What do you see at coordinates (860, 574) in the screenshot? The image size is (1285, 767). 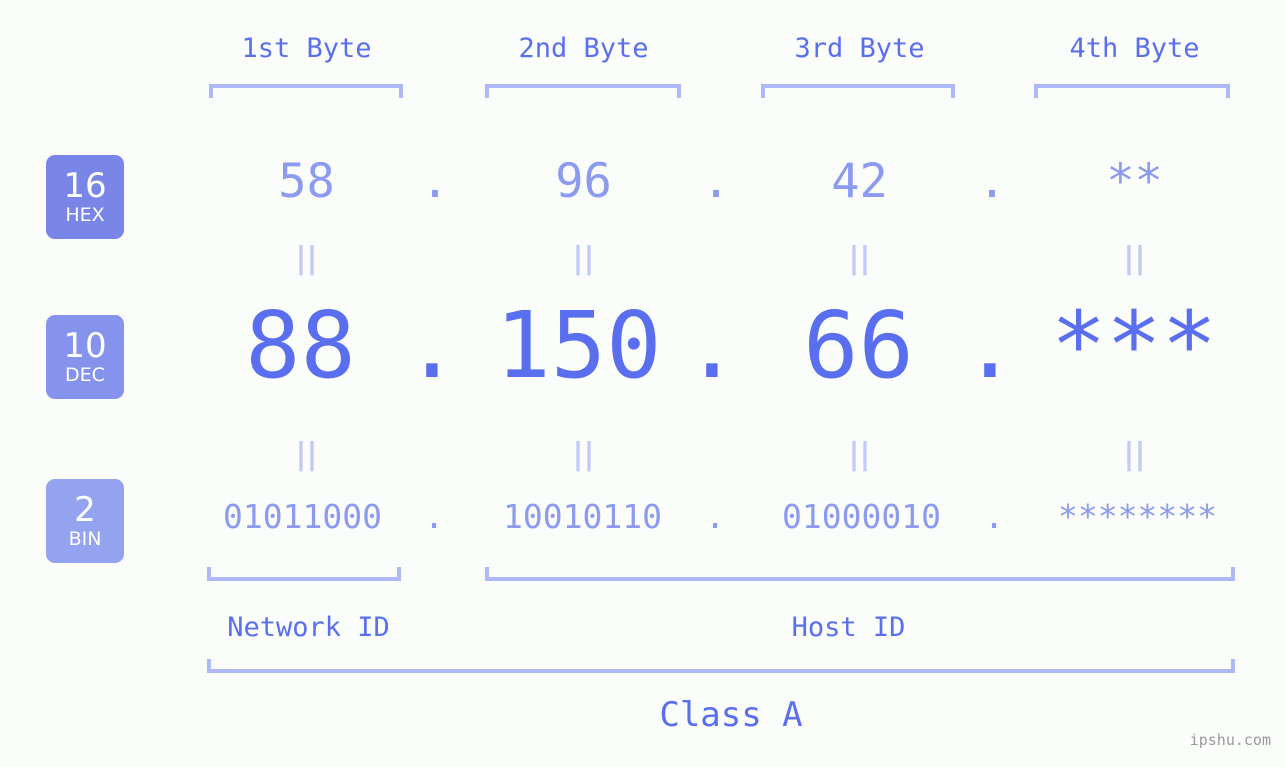 I see `host-id-bracket` at bounding box center [860, 574].